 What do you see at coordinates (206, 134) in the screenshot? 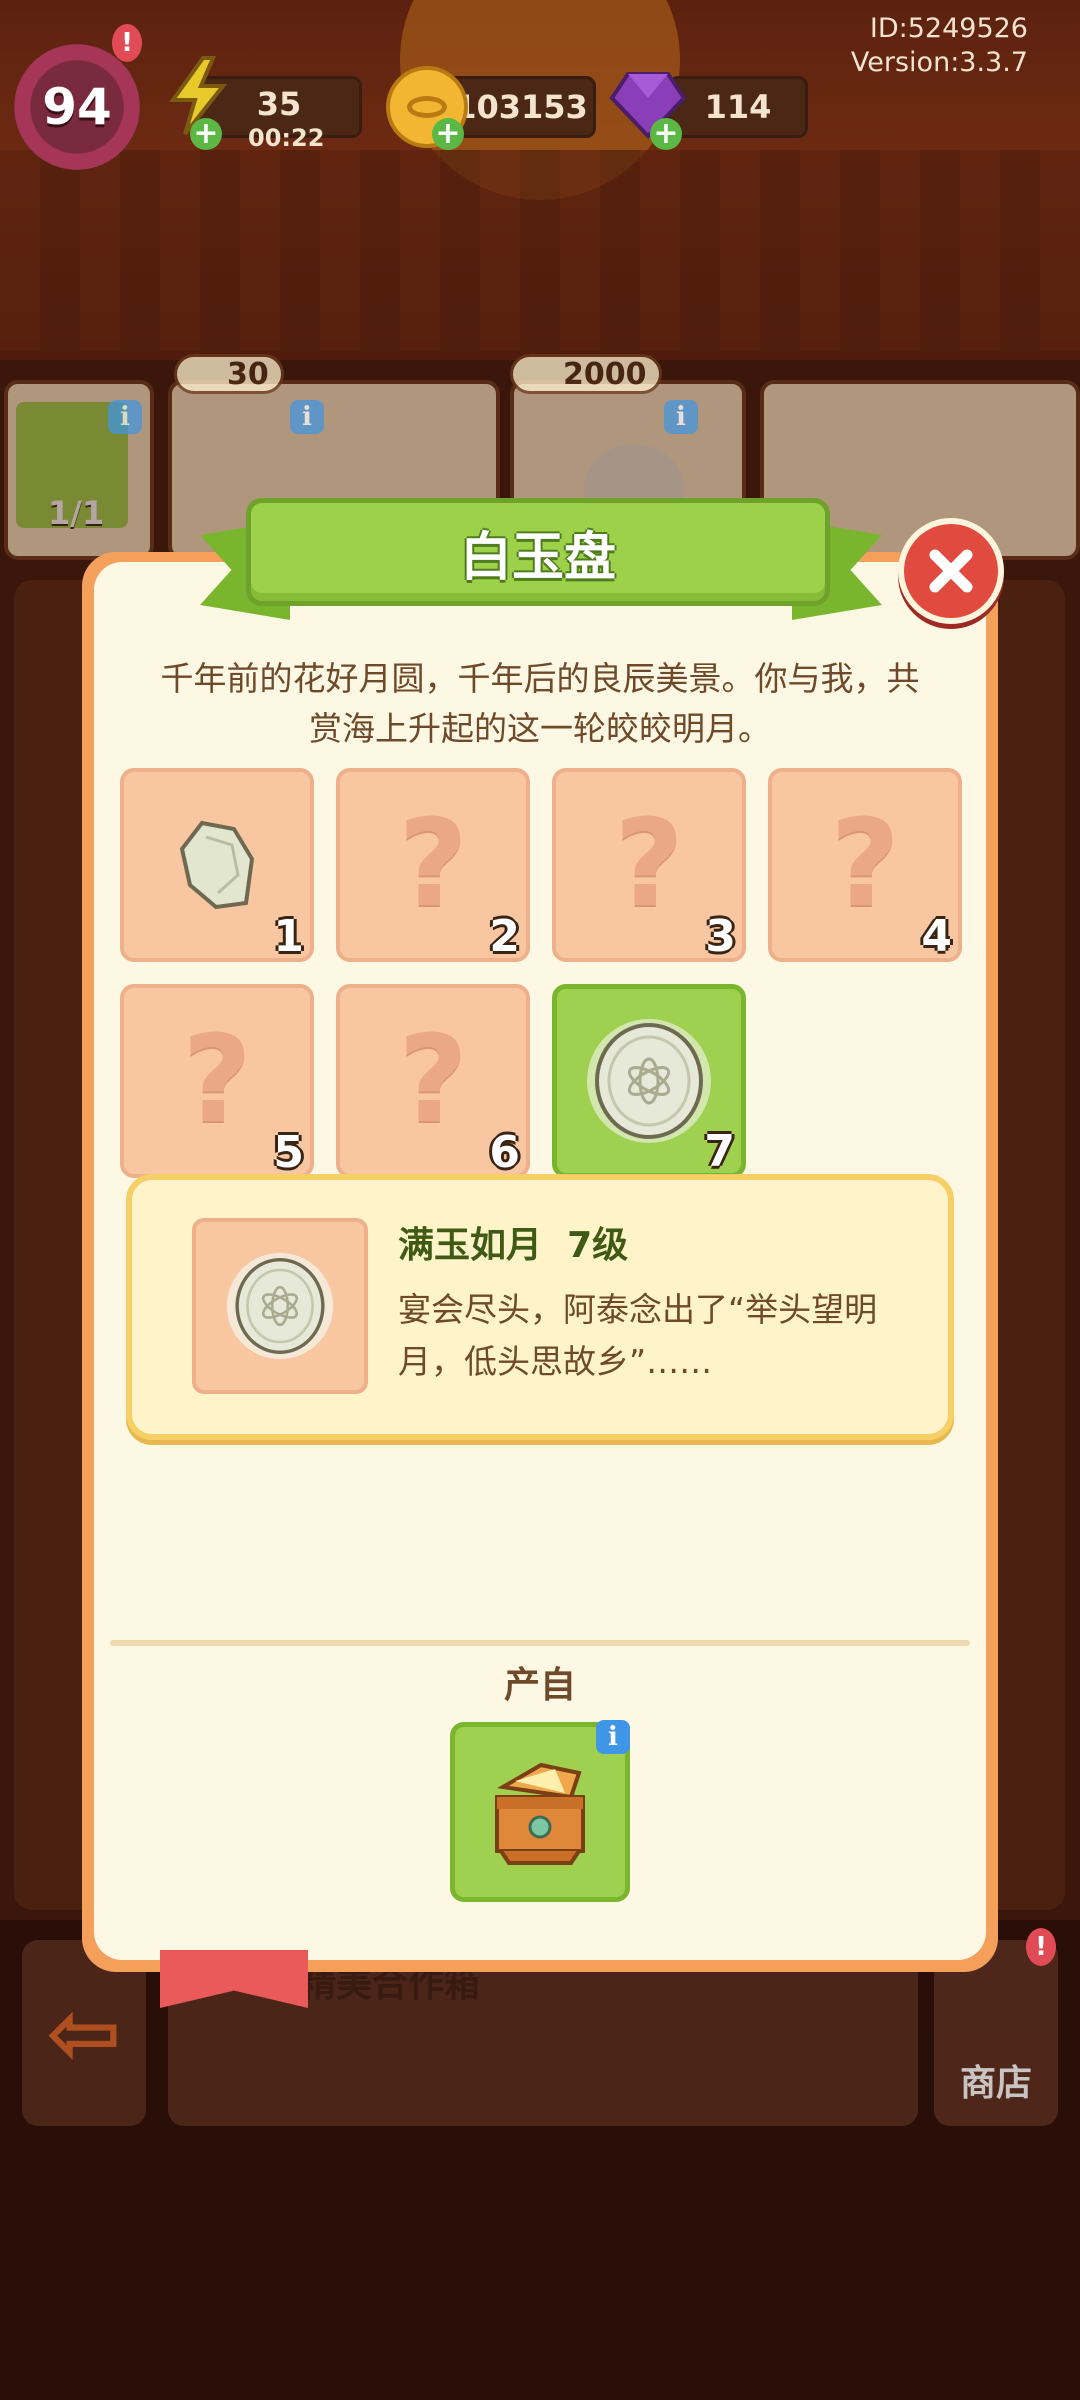
I see `add-energy-button: +` at bounding box center [206, 134].